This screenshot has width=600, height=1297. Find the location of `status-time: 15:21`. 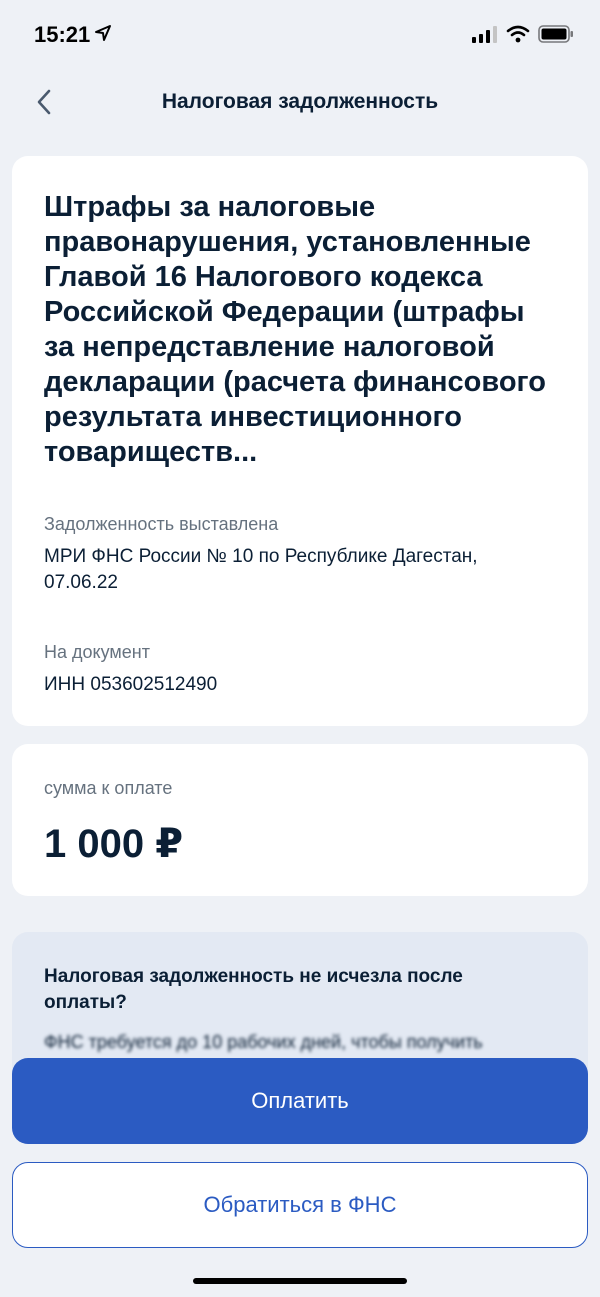

status-time: 15:21 is located at coordinates (73, 35).